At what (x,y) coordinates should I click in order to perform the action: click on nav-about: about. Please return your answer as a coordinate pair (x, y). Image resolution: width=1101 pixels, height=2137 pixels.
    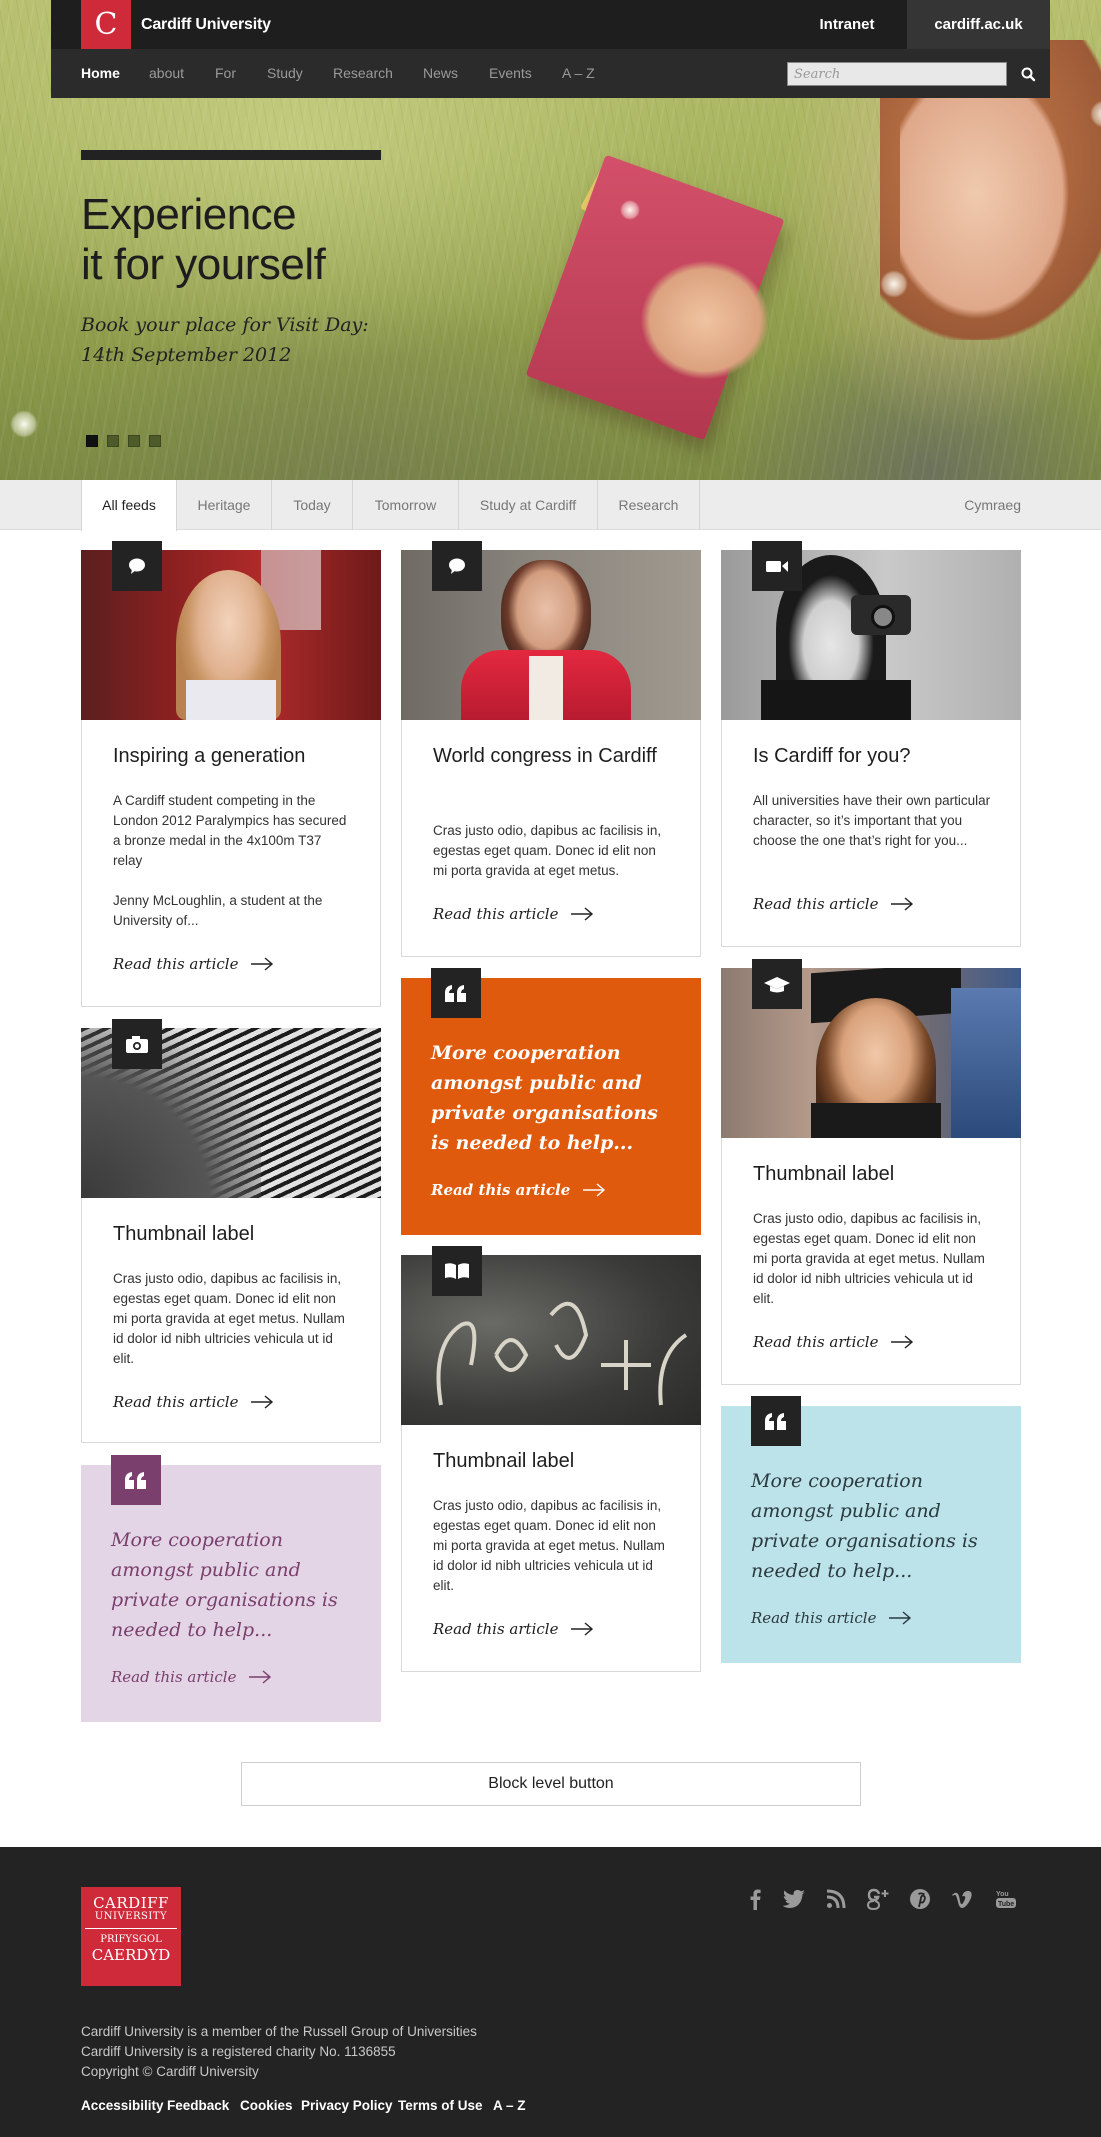
    Looking at the image, I should click on (166, 73).